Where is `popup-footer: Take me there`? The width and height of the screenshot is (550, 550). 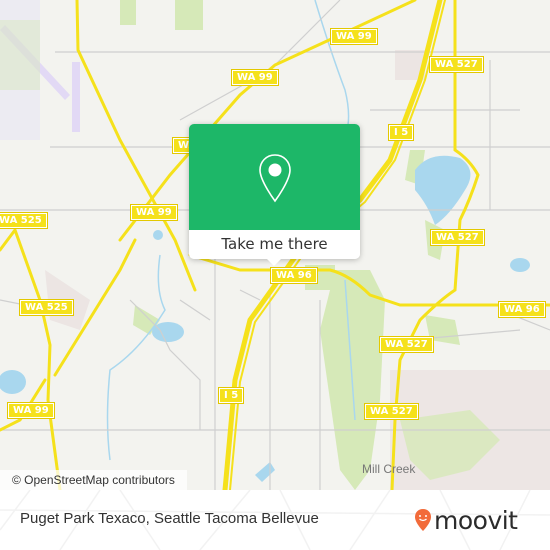
popup-footer: Take me there is located at coordinates (274, 244).